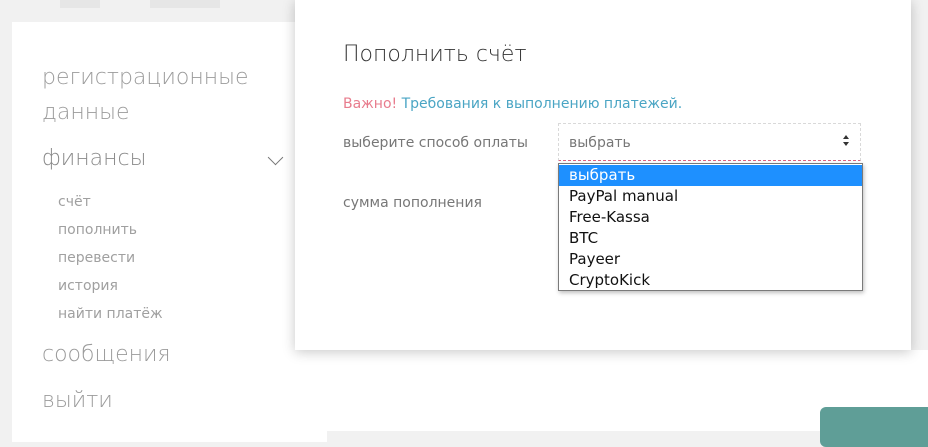 This screenshot has height=447, width=928. What do you see at coordinates (435, 143) in the screenshot?
I see `payment-method-label: выберите способ оплаты` at bounding box center [435, 143].